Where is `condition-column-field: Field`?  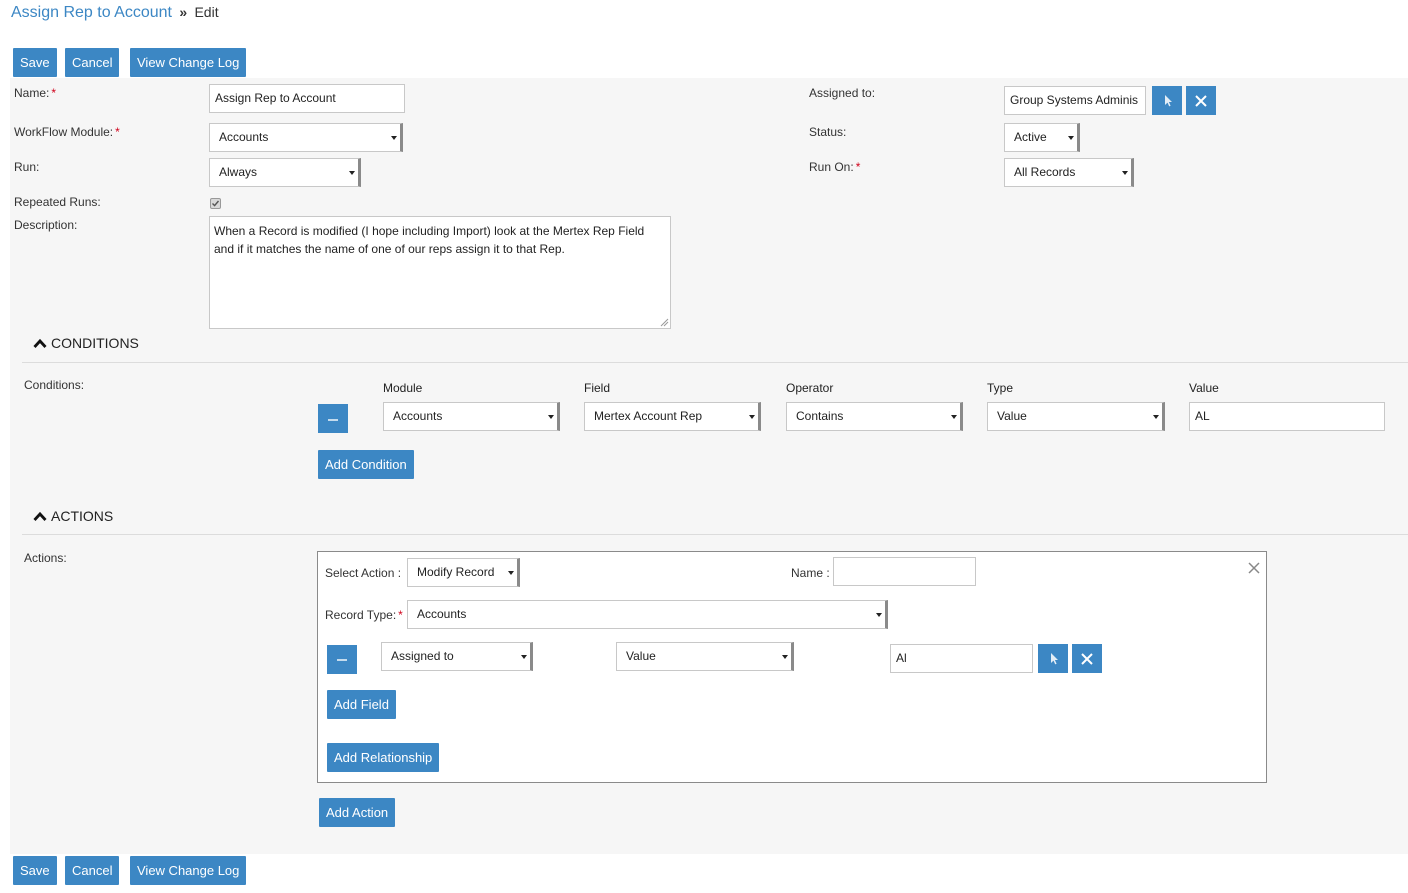 condition-column-field: Field is located at coordinates (597, 388).